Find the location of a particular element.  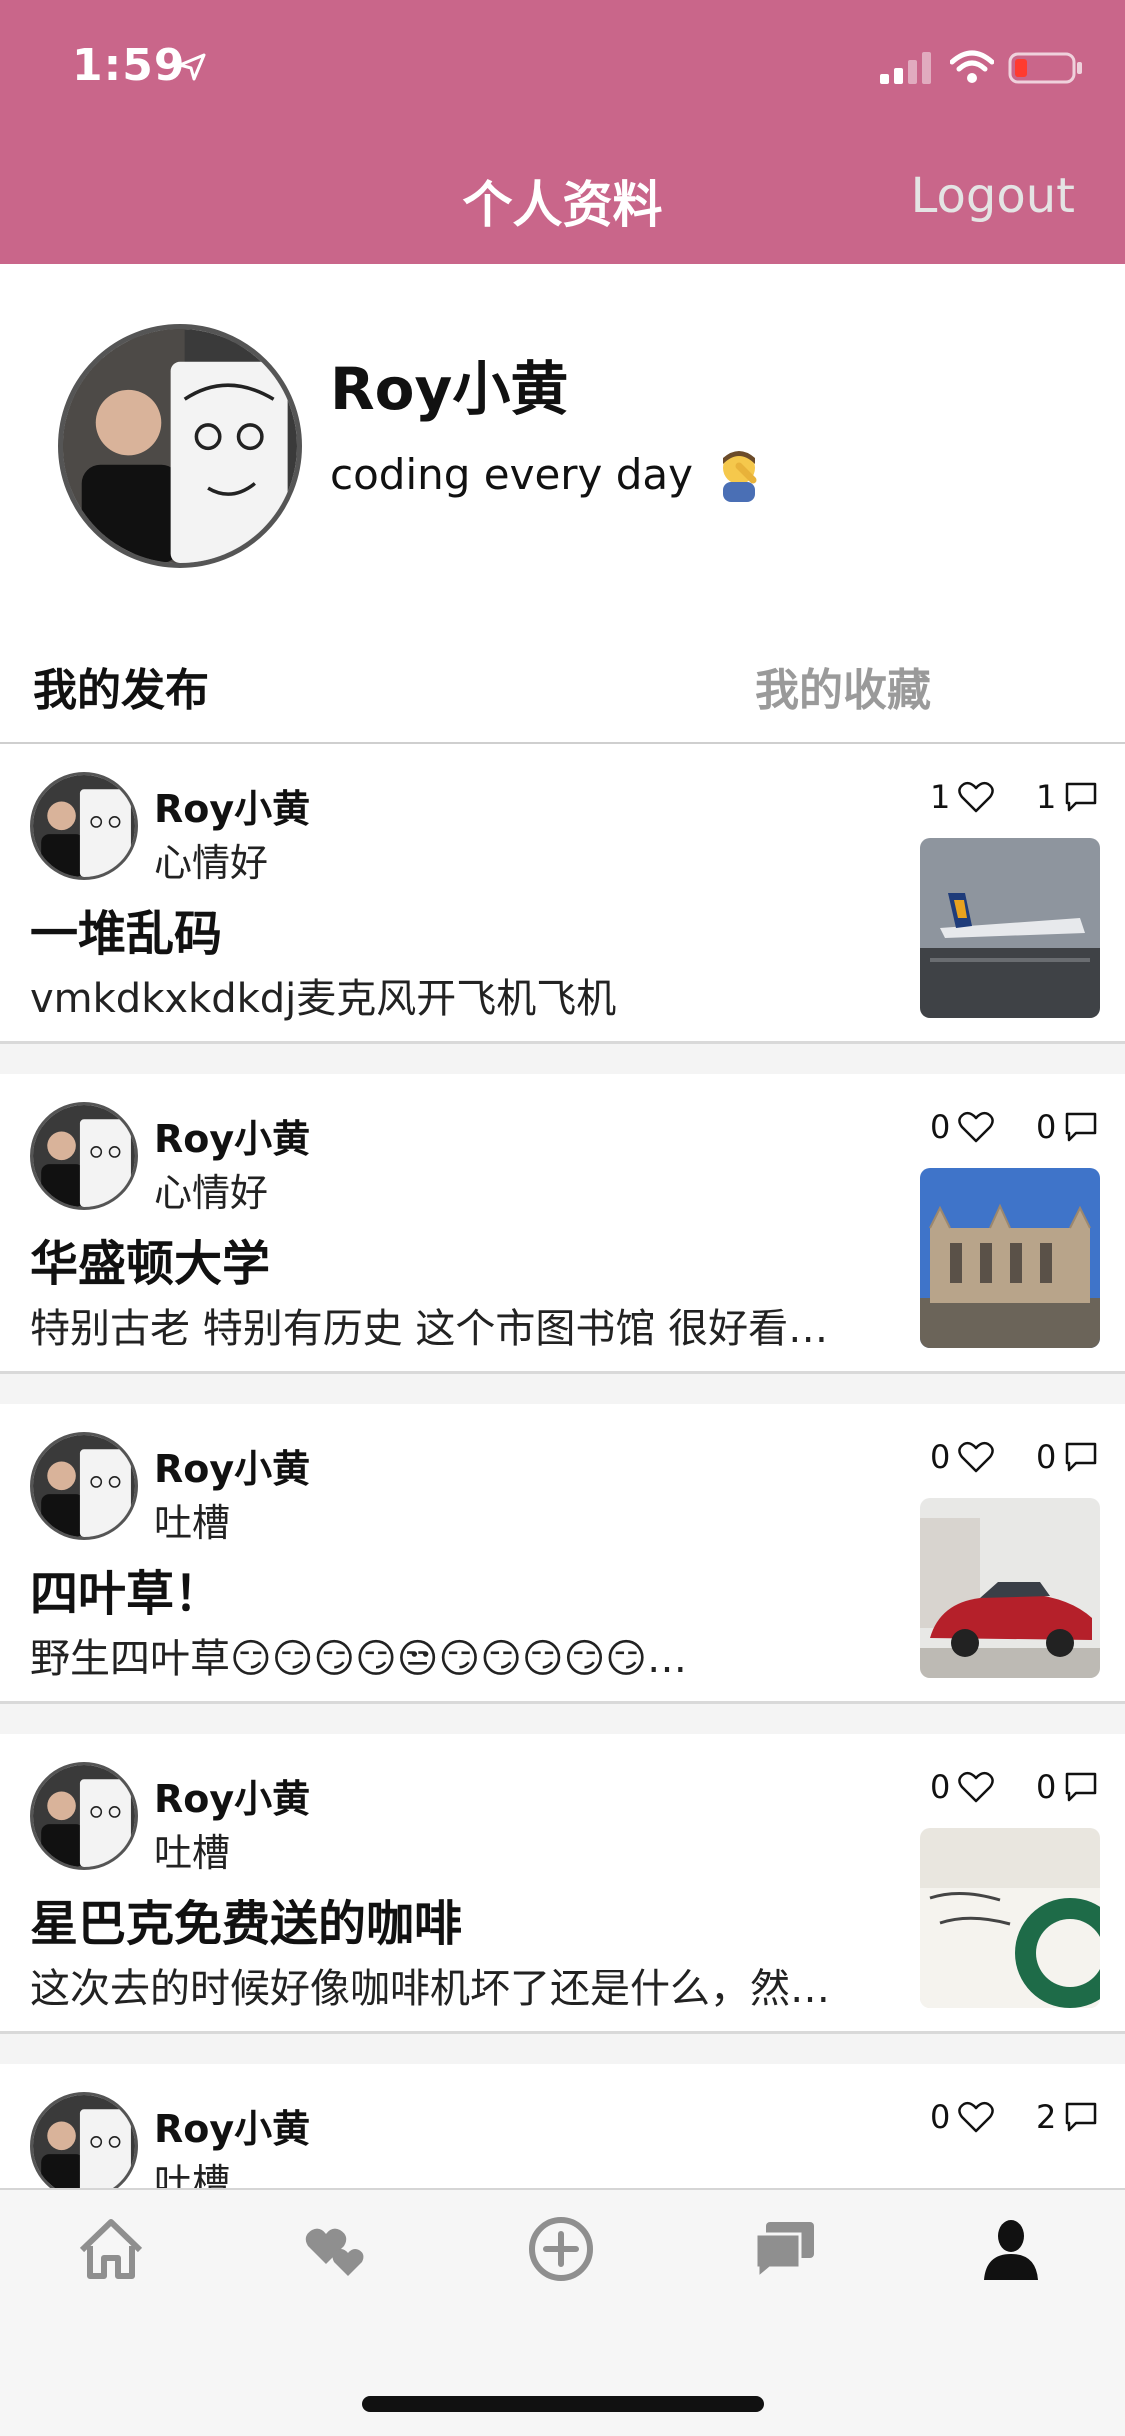

comment-count: 2 is located at coordinates (1067, 2117).